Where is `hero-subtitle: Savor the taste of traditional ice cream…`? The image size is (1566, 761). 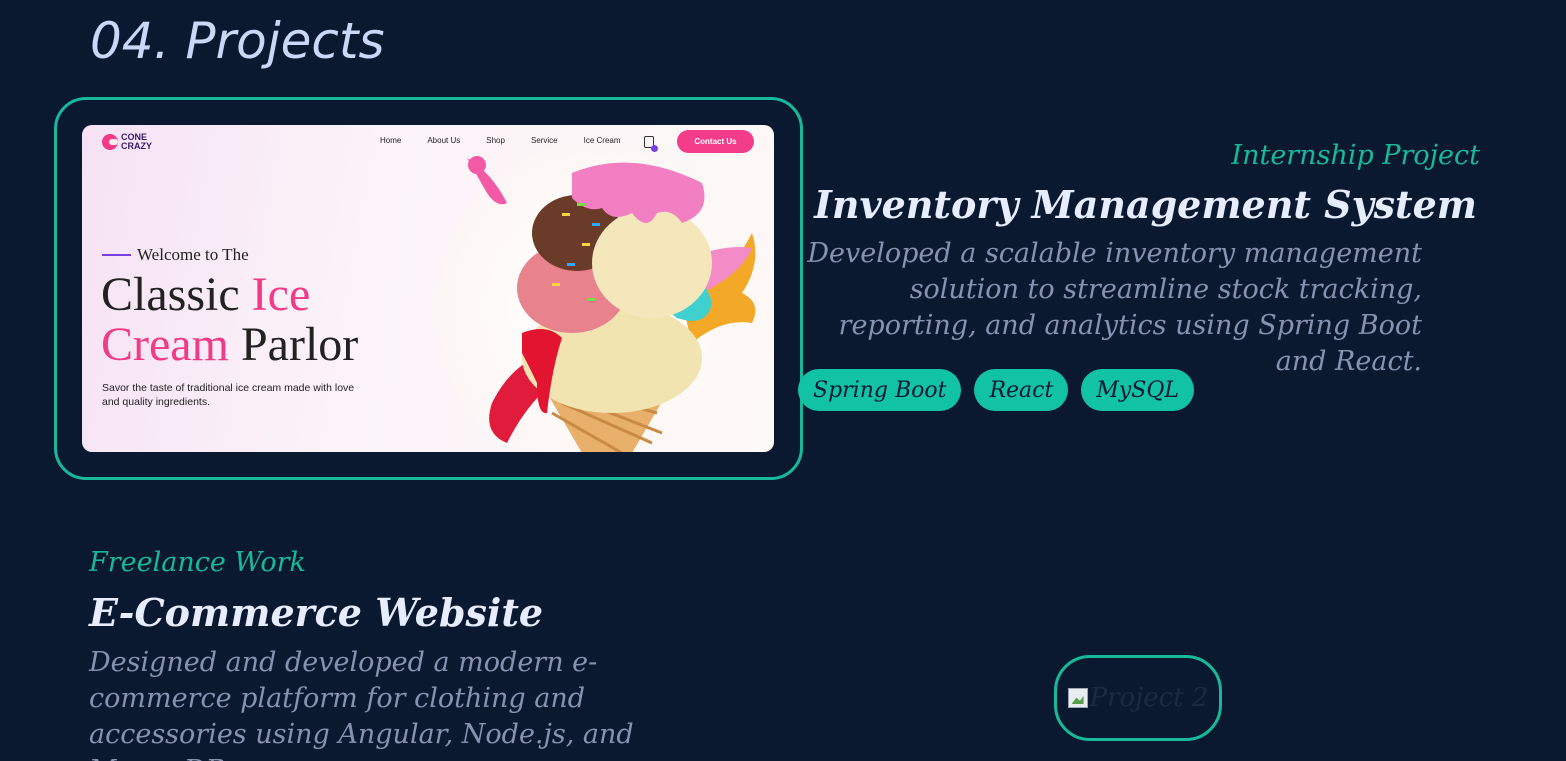
hero-subtitle: Savor the taste of traditional ice cream… is located at coordinates (228, 395).